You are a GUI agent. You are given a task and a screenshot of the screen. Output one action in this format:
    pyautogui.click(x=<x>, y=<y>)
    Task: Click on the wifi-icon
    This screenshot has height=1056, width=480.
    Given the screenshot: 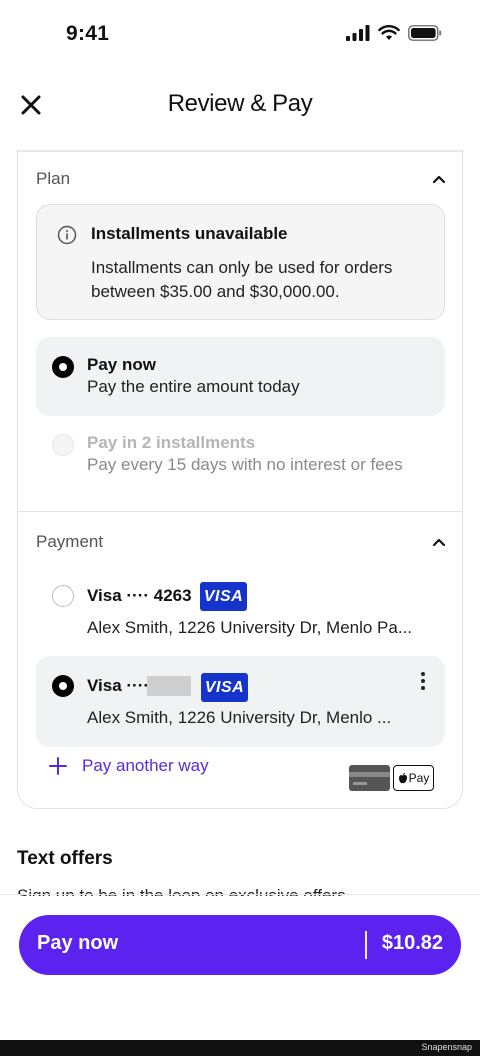 What is the action you would take?
    pyautogui.click(x=389, y=32)
    